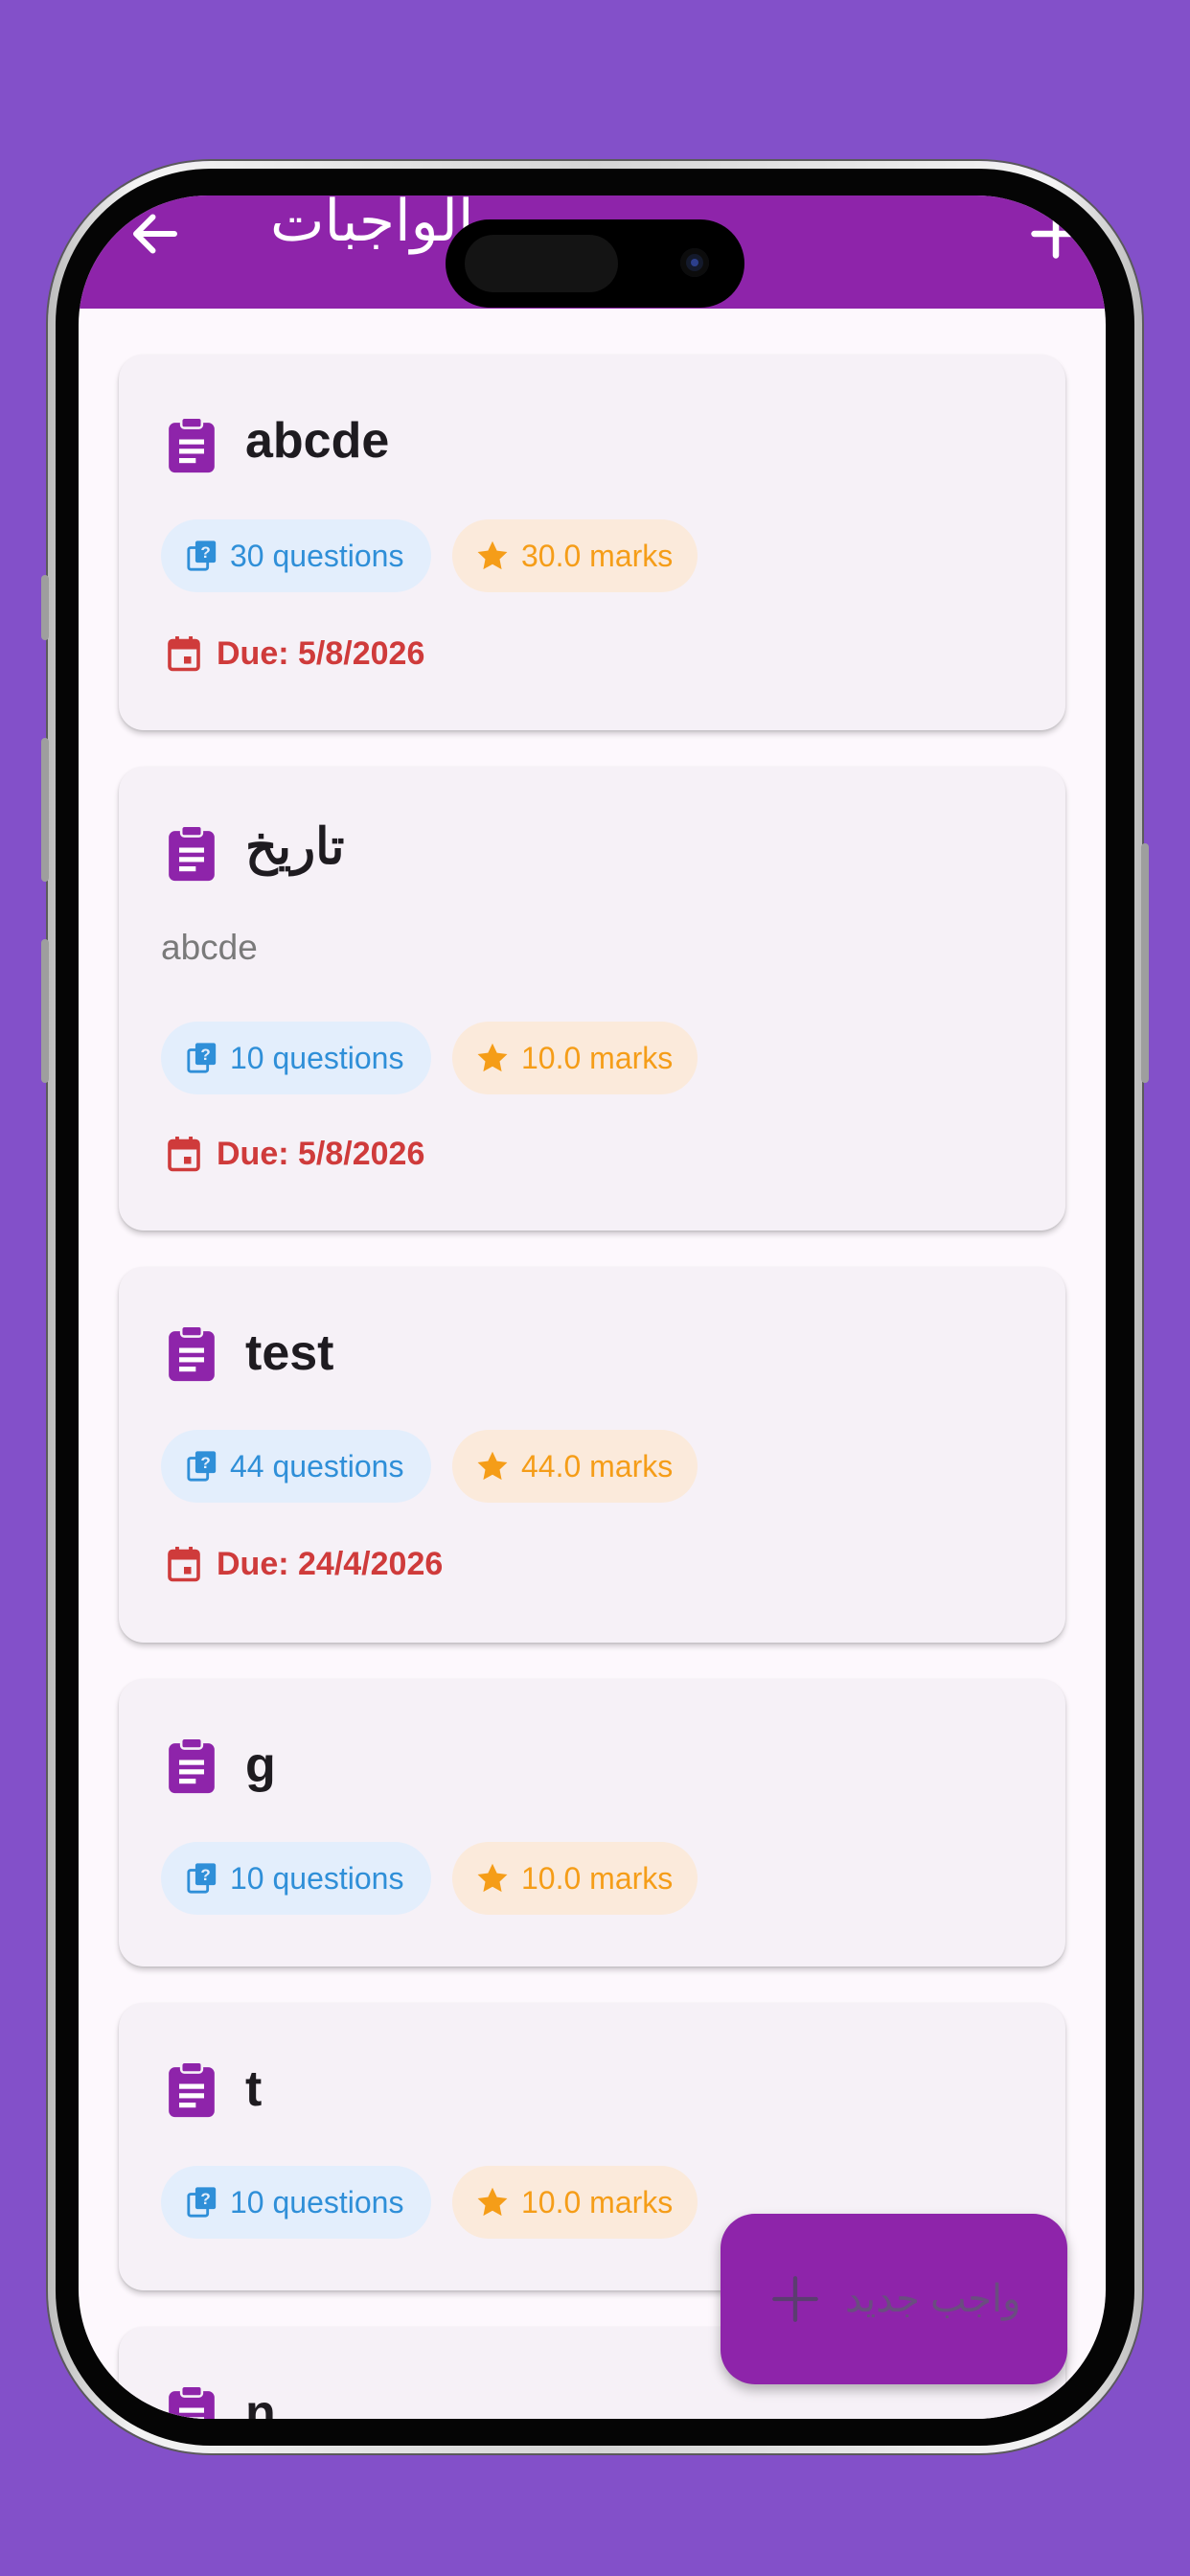  Describe the element at coordinates (45, 607) in the screenshot. I see `phone-action-button` at that location.